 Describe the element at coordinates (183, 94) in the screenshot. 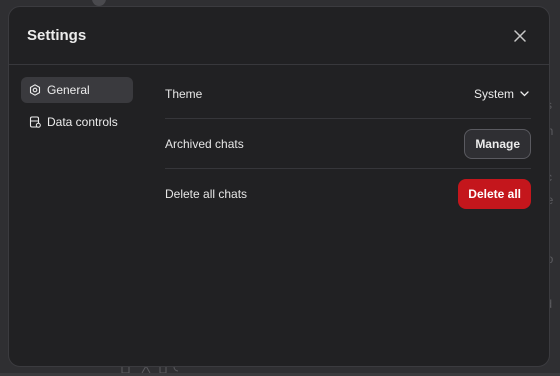

I see `theme-label: Theme` at that location.